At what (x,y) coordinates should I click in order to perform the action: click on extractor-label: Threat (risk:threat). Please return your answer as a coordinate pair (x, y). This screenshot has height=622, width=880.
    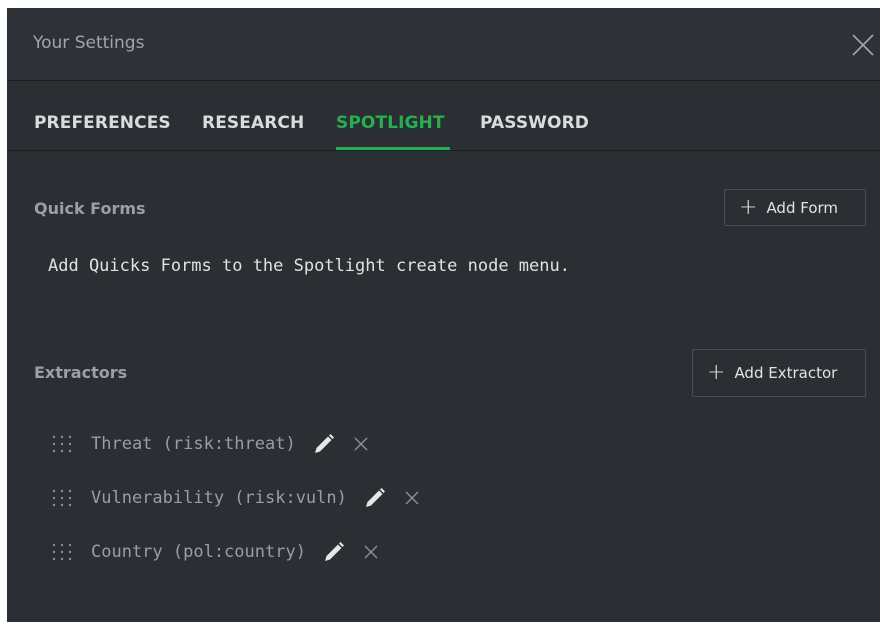
    Looking at the image, I should click on (193, 444).